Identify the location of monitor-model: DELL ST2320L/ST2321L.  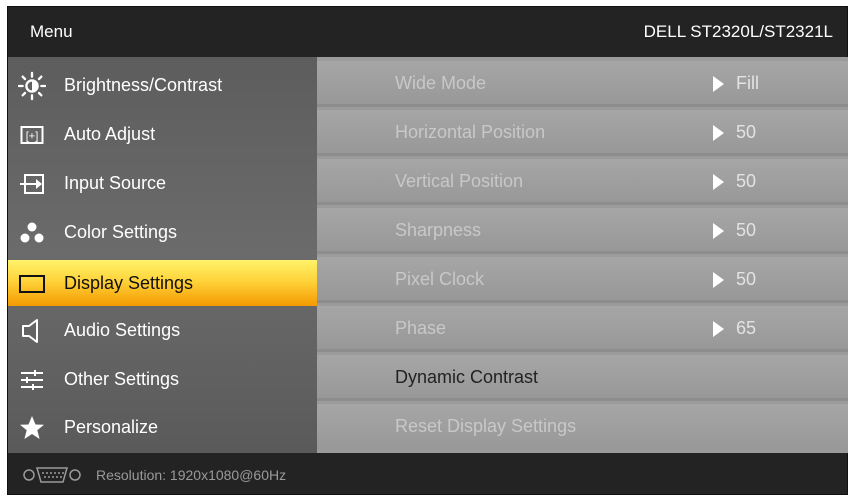
(738, 31).